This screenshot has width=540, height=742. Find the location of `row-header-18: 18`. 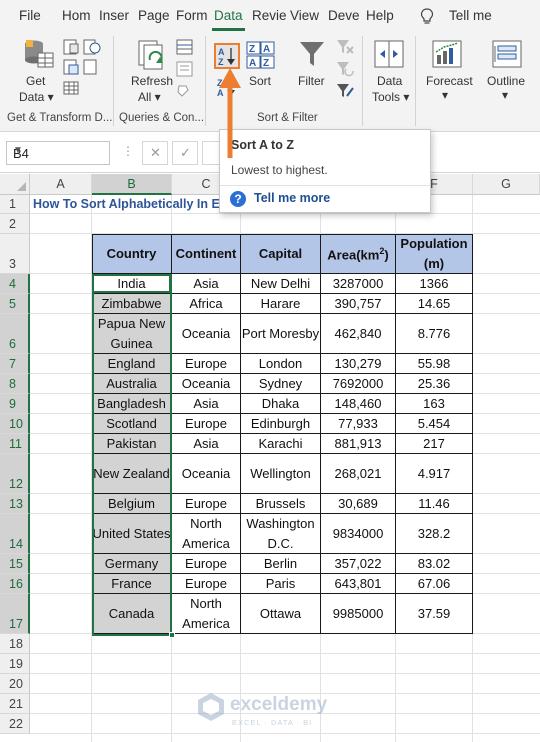

row-header-18: 18 is located at coordinates (15, 644).